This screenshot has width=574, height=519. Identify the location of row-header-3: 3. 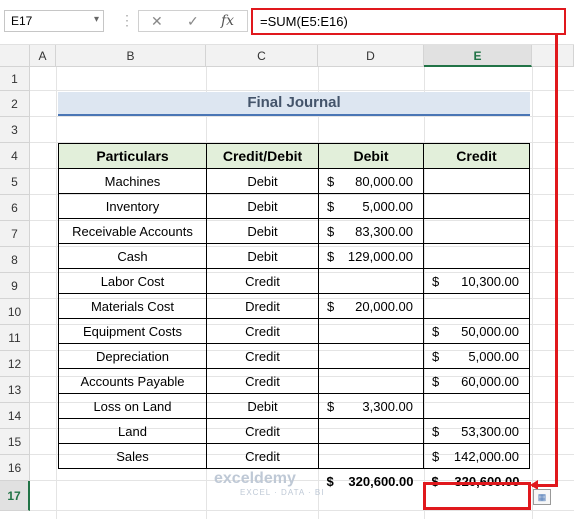
(15, 130).